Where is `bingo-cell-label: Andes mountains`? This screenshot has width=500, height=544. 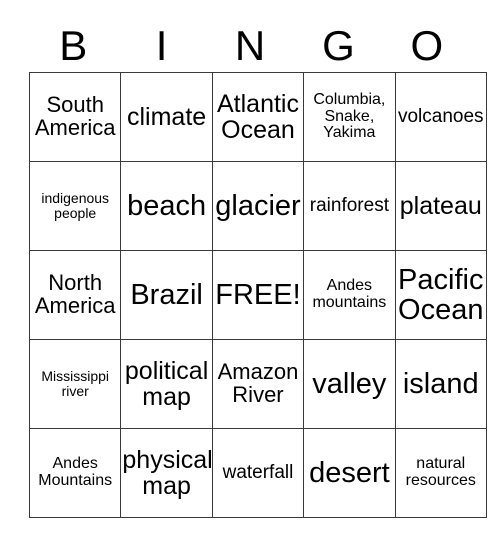 bingo-cell-label: Andes mountains is located at coordinates (349, 294).